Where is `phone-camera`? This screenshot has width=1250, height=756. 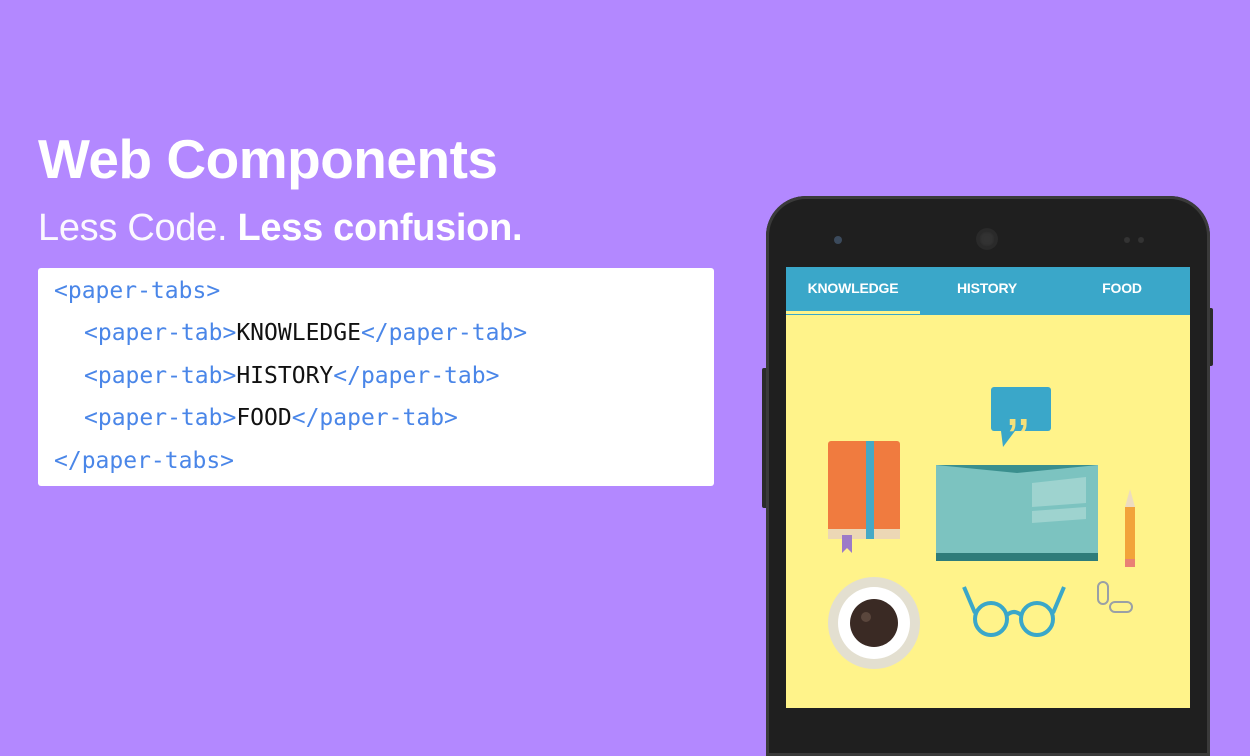
phone-camera is located at coordinates (838, 240).